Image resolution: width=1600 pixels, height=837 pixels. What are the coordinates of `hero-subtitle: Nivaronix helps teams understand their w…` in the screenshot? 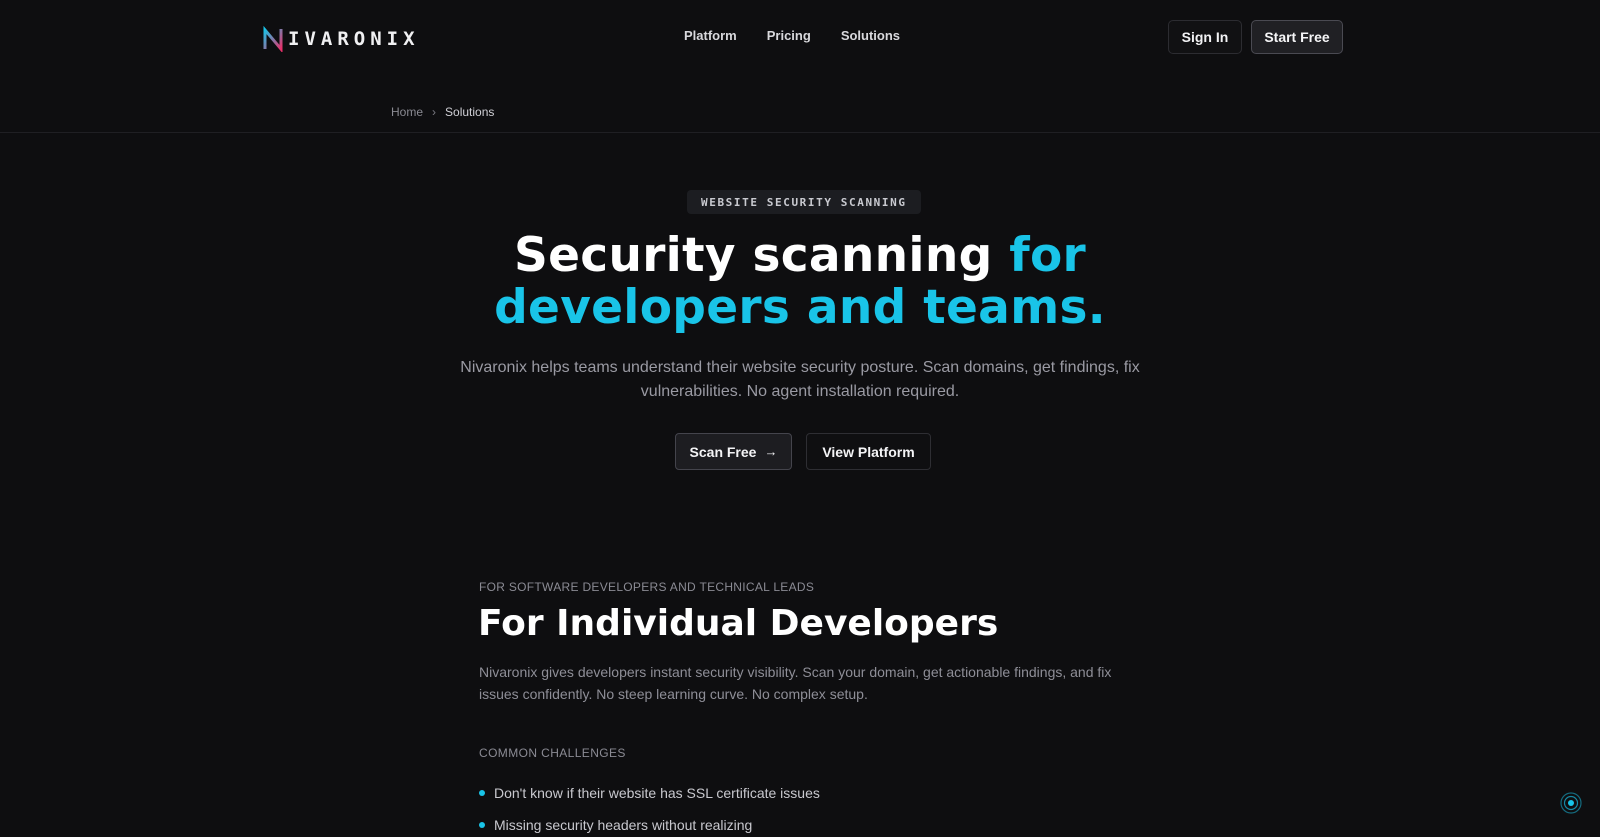 It's located at (800, 379).